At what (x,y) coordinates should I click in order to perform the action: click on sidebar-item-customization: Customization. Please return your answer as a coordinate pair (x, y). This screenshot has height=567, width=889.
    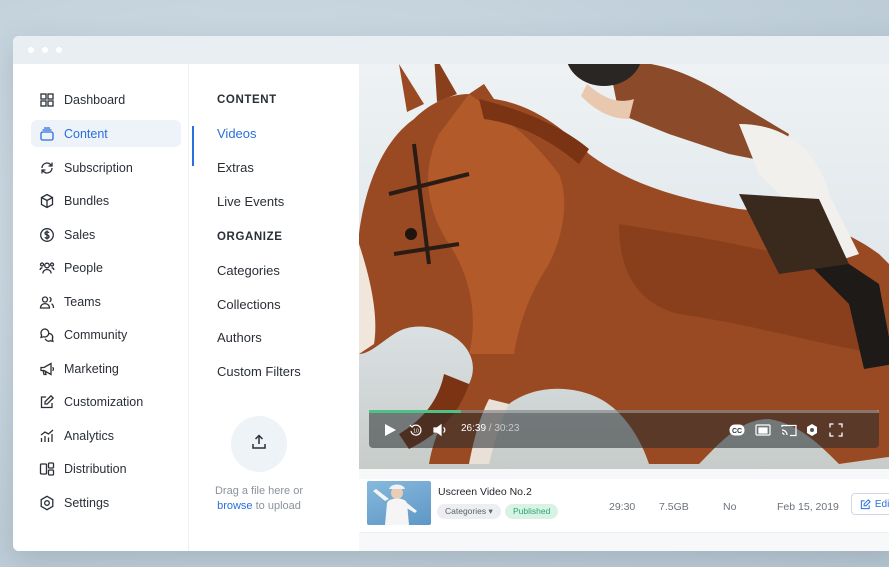
    Looking at the image, I should click on (106, 401).